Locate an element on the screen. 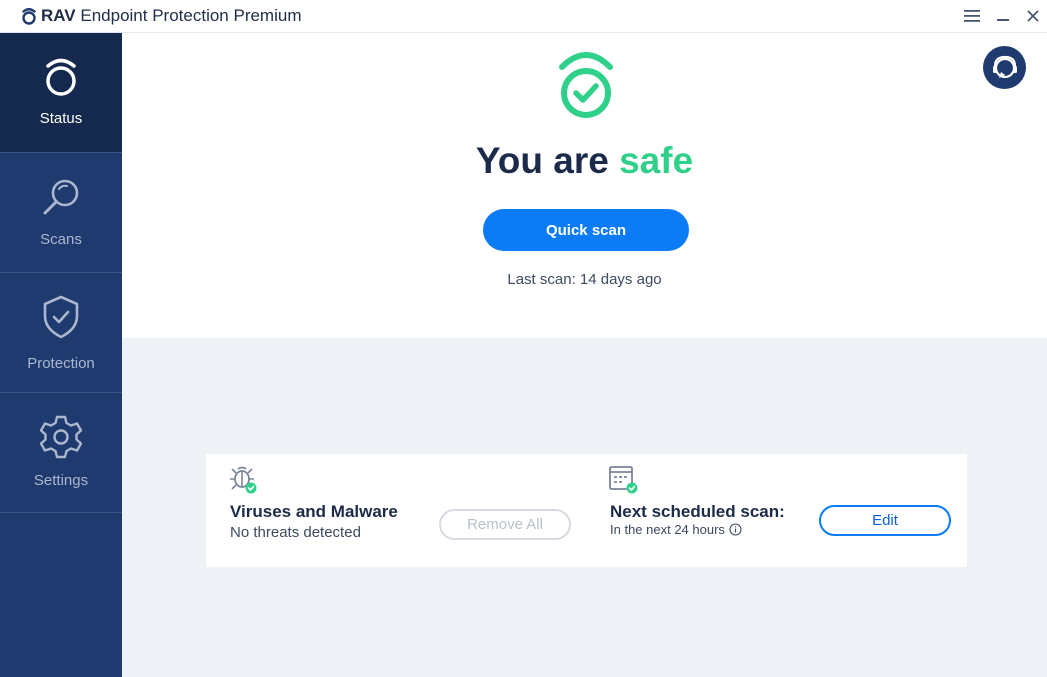 The height and width of the screenshot is (677, 1047). sidebar-item-label: Status is located at coordinates (61, 118).